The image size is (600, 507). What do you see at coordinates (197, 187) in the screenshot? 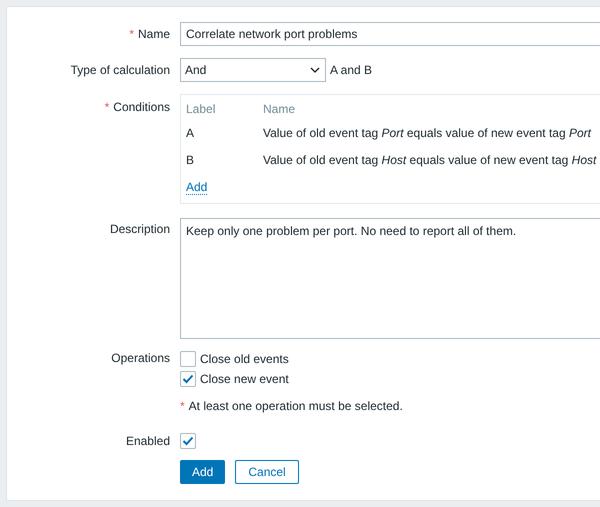
I see `add-condition-link: Add` at bounding box center [197, 187].